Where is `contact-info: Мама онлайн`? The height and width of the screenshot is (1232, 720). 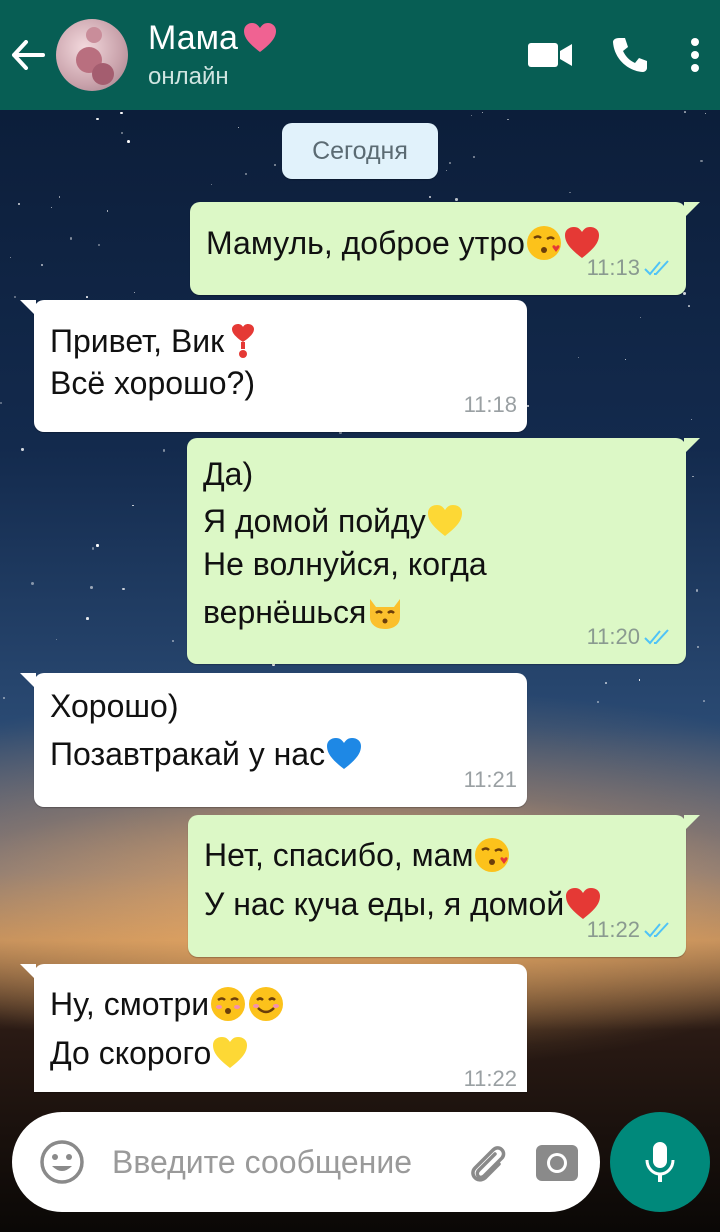 contact-info: Мама онлайн is located at coordinates (334, 55).